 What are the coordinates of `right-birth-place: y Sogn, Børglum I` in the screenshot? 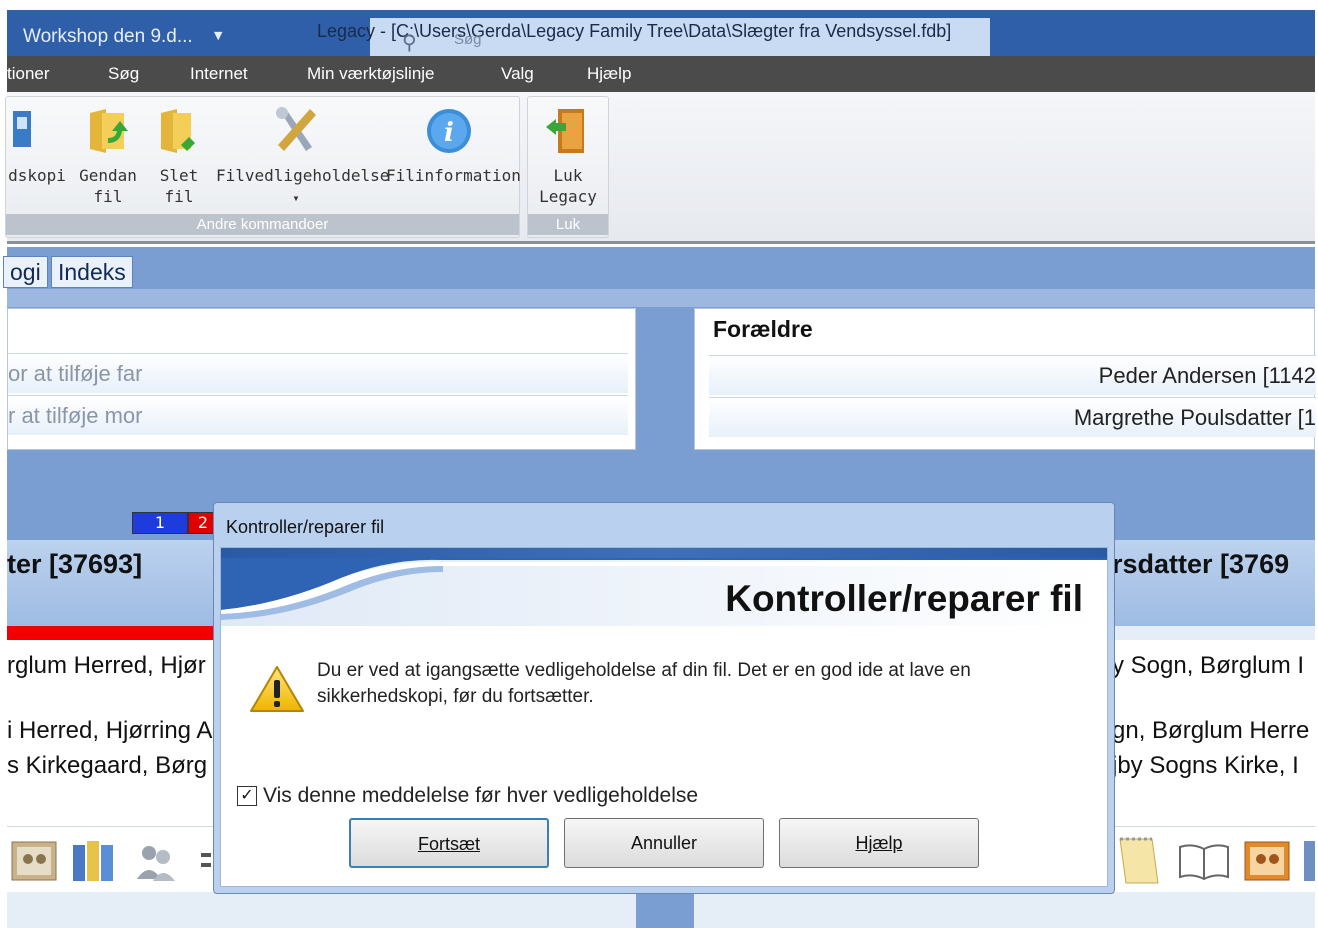 It's located at (1208, 665).